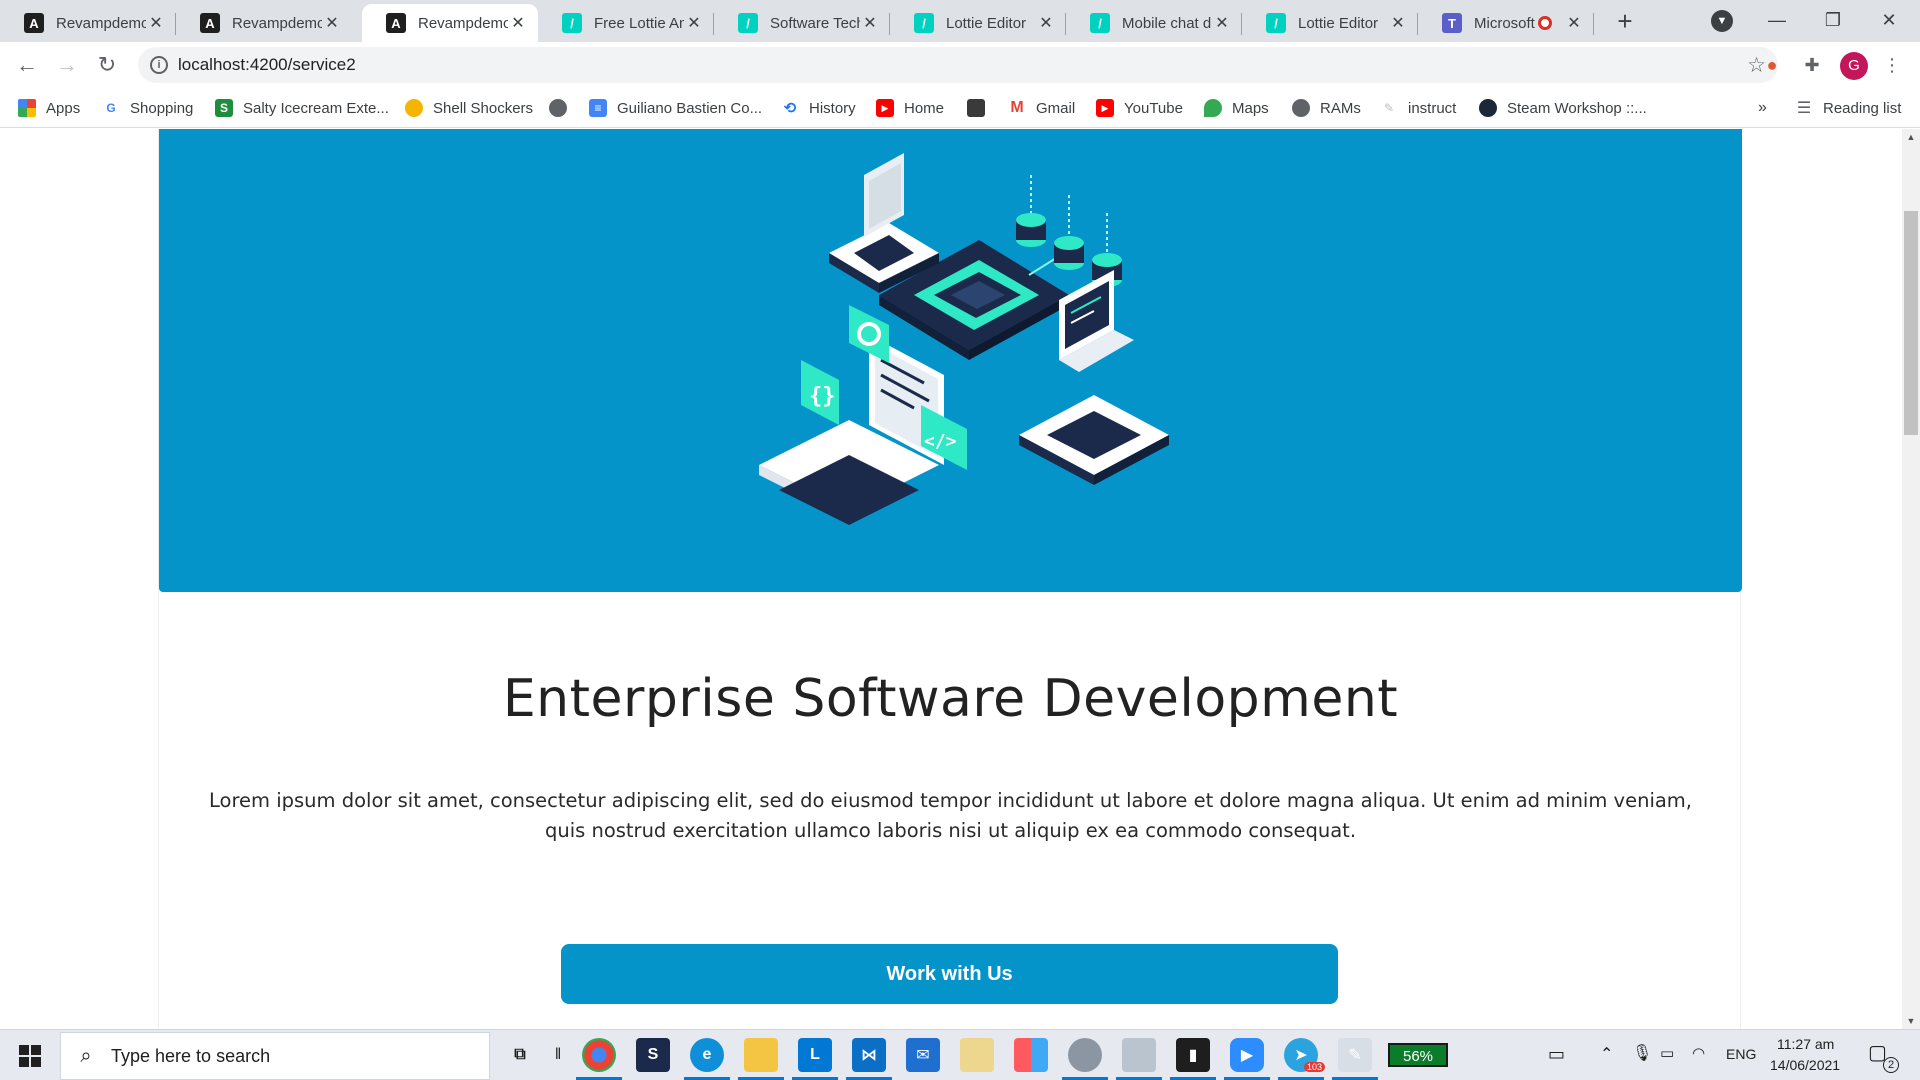 This screenshot has height=1080, width=1920. Describe the element at coordinates (67, 65) in the screenshot. I see `forward-button: →` at that location.